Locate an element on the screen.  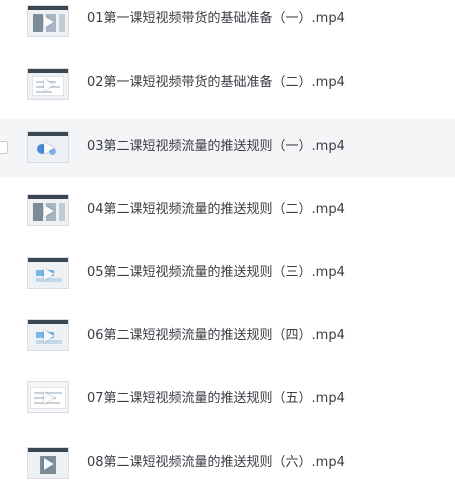
file-row: 05第二课短视频流量的推送规则（三）.mp4 is located at coordinates (227, 269).